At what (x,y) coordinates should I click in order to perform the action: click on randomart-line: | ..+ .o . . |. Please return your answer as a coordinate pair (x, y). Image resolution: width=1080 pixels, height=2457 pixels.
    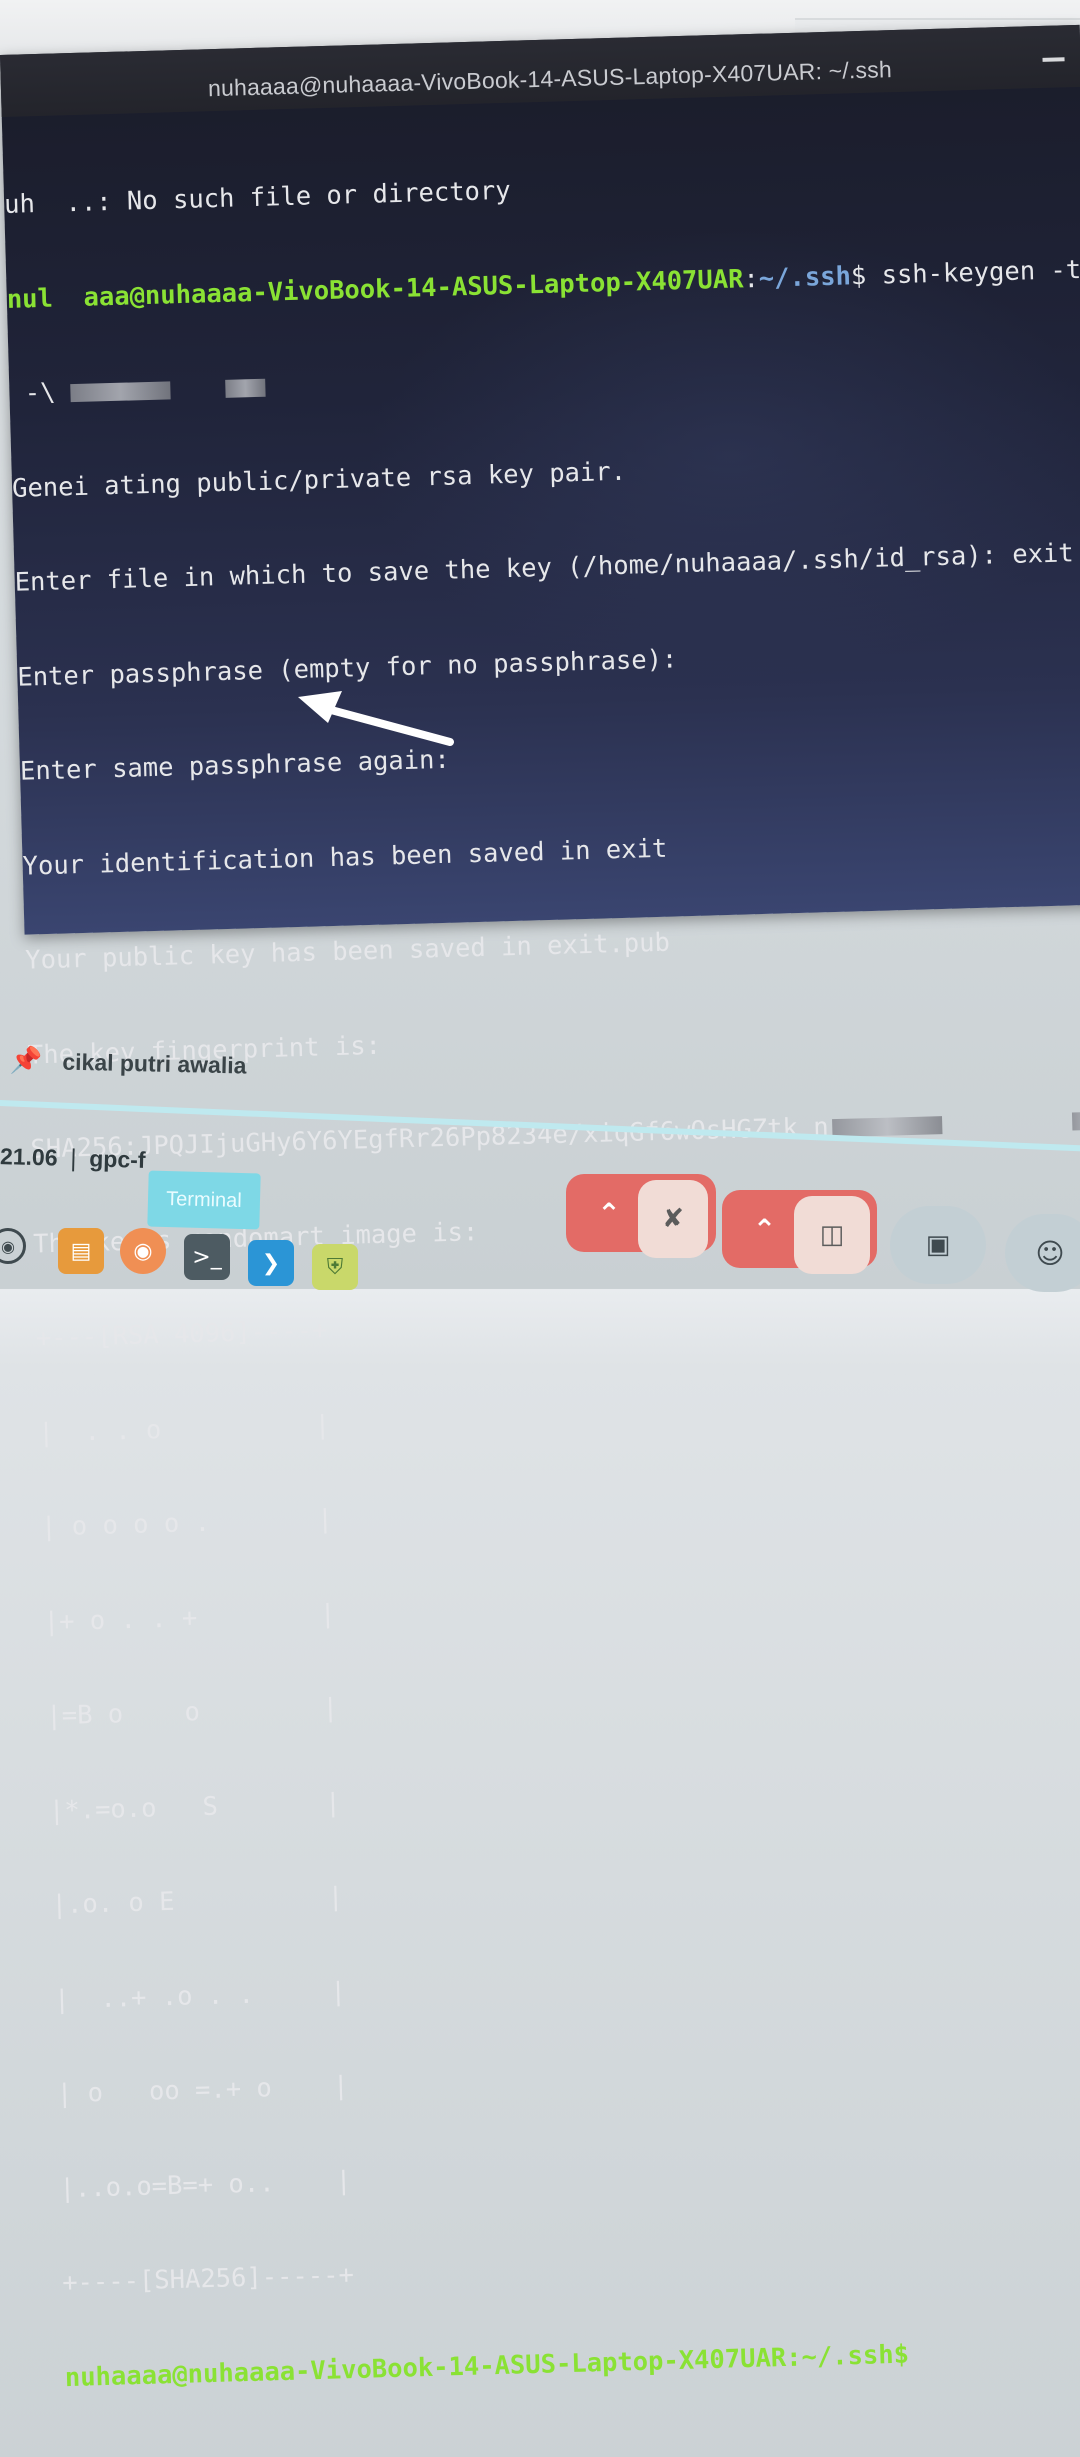
    Looking at the image, I should click on (200, 1995).